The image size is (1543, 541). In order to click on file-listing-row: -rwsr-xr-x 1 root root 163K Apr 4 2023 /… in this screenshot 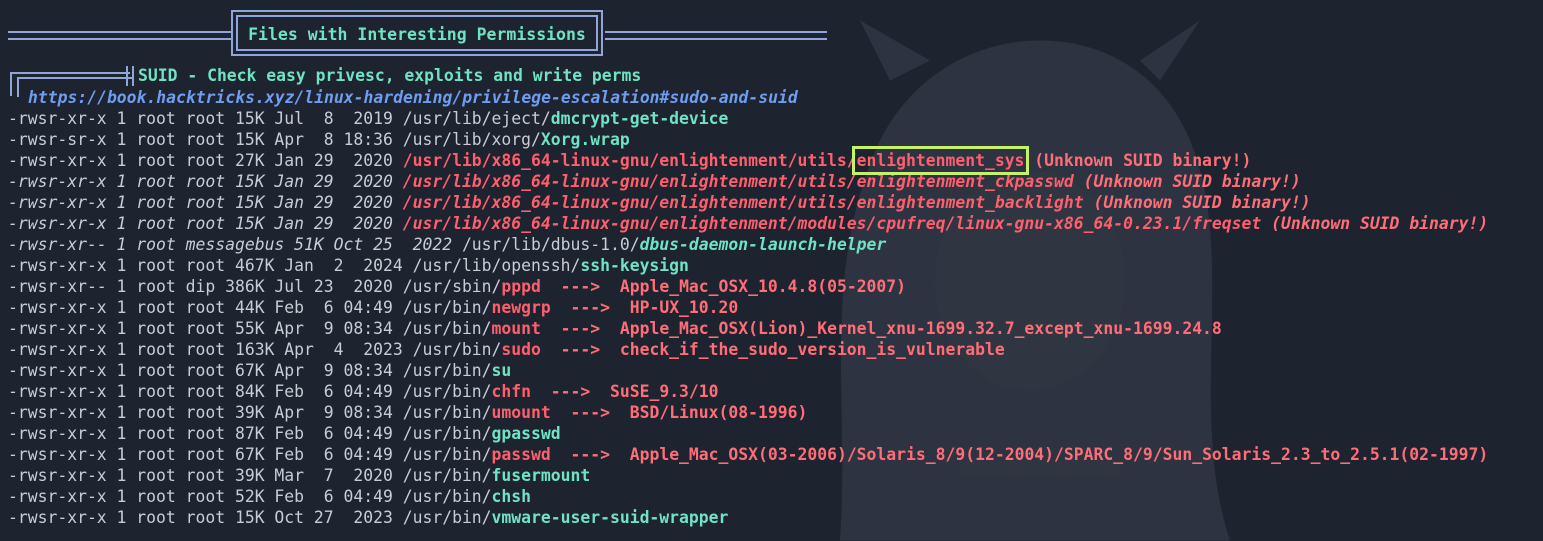, I will do `click(748, 349)`.